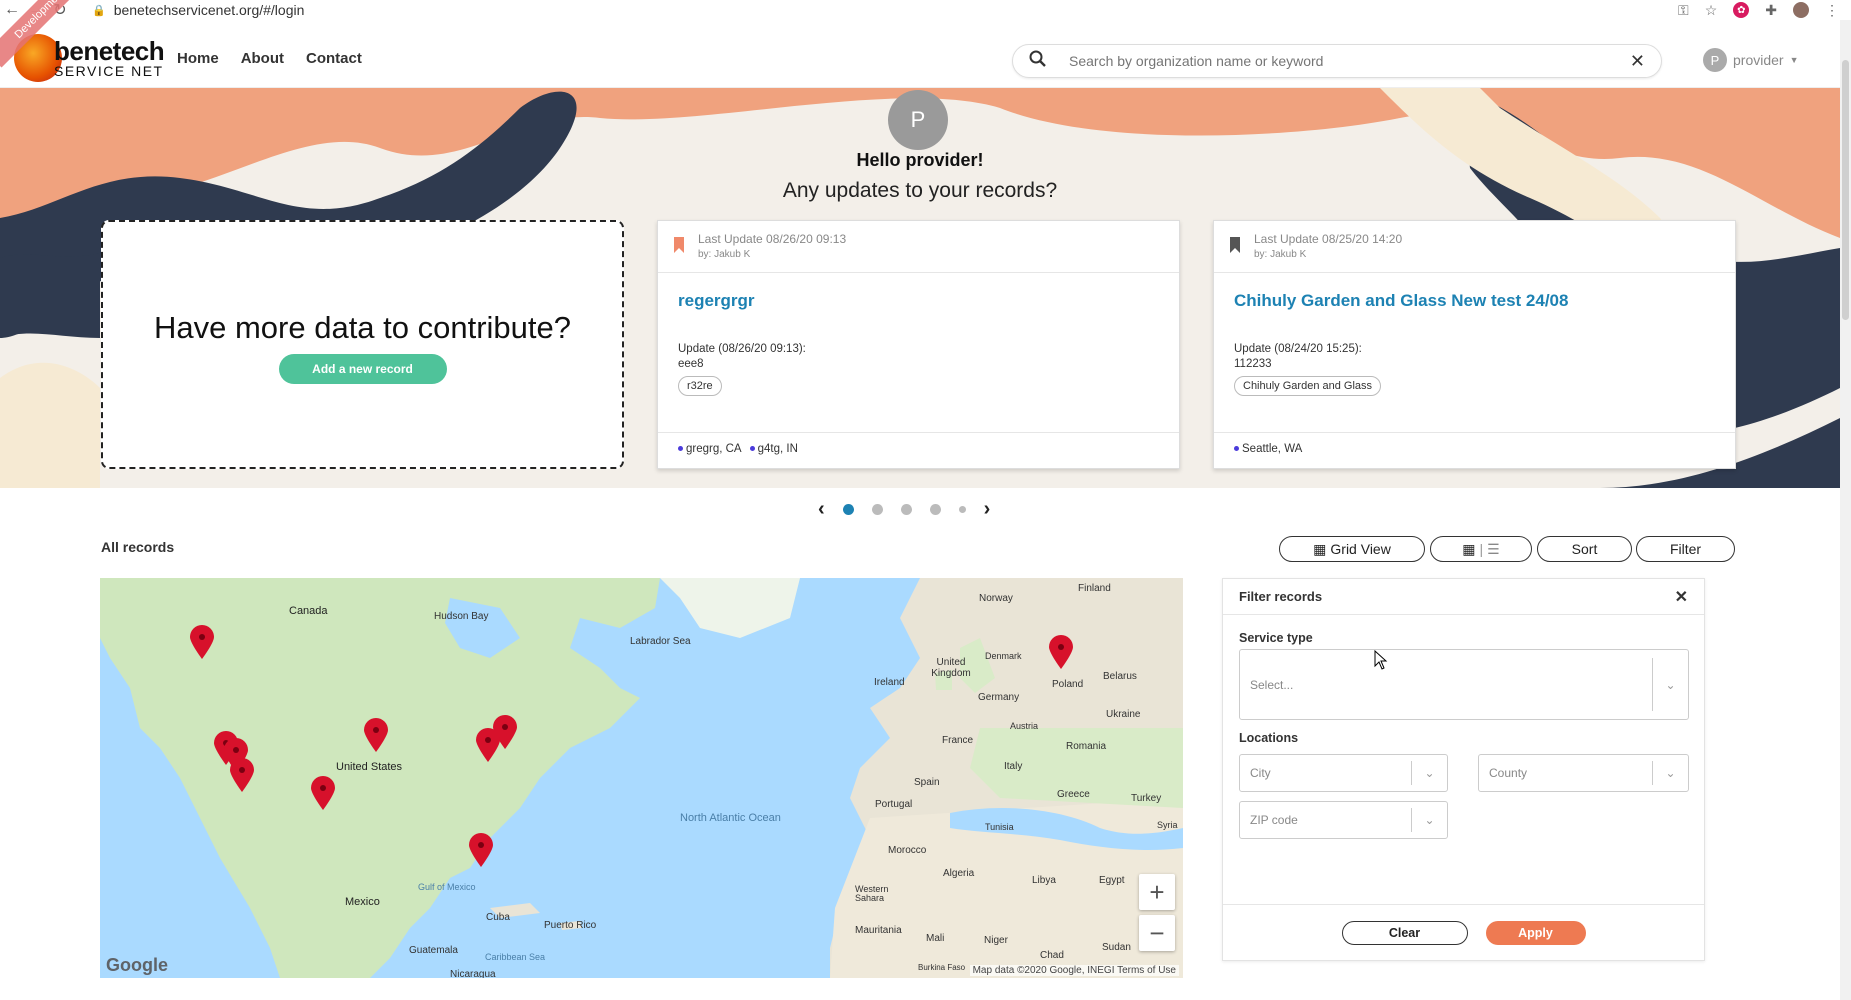 The width and height of the screenshot is (1851, 1000). What do you see at coordinates (742, 357) in the screenshot?
I see `record-update: Update (08/26/20 09:13): eee8` at bounding box center [742, 357].